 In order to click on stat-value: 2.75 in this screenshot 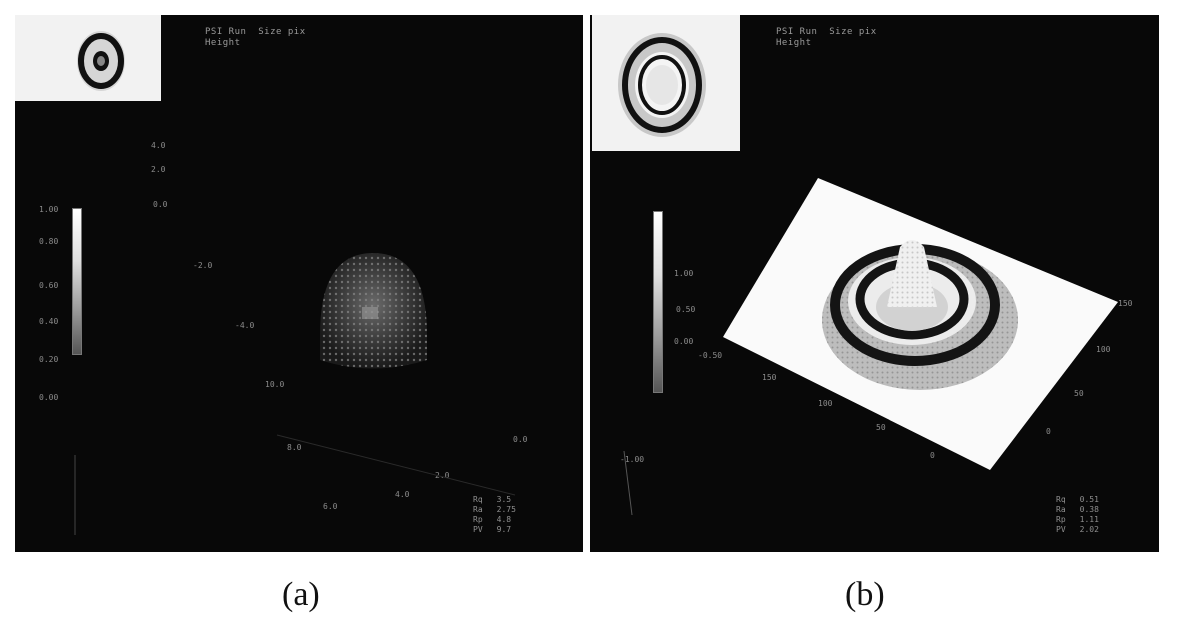, I will do `click(506, 509)`.